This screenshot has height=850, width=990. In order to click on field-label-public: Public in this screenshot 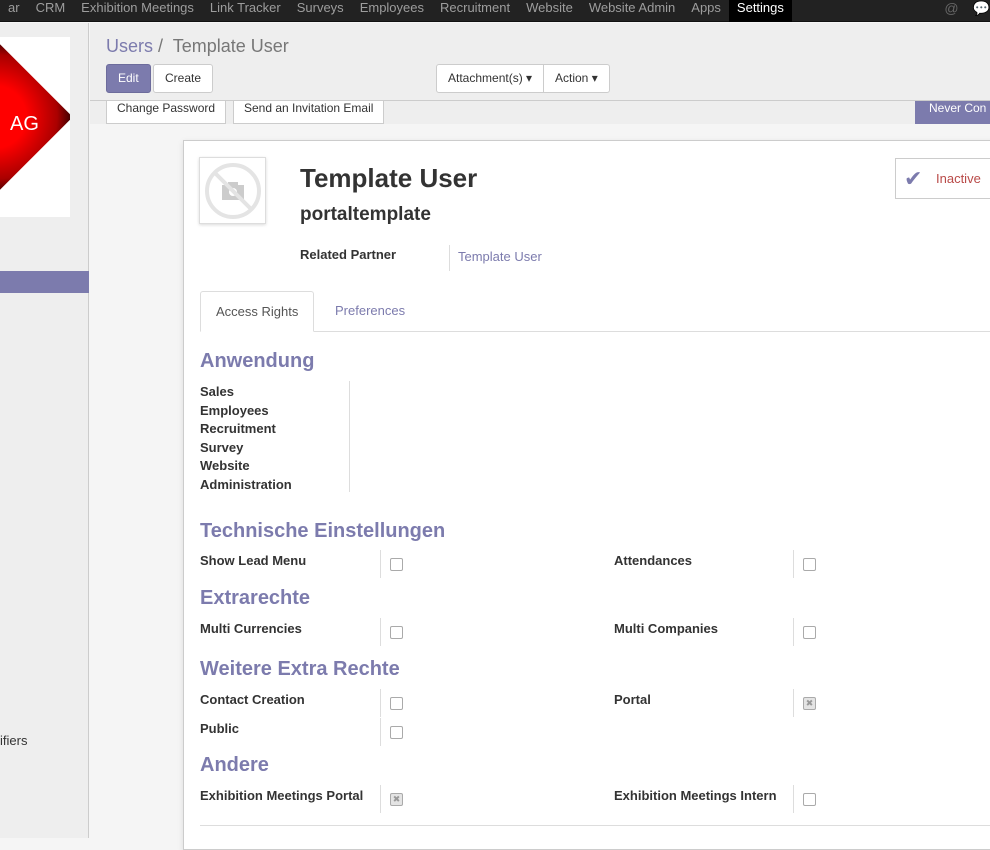, I will do `click(220, 728)`.